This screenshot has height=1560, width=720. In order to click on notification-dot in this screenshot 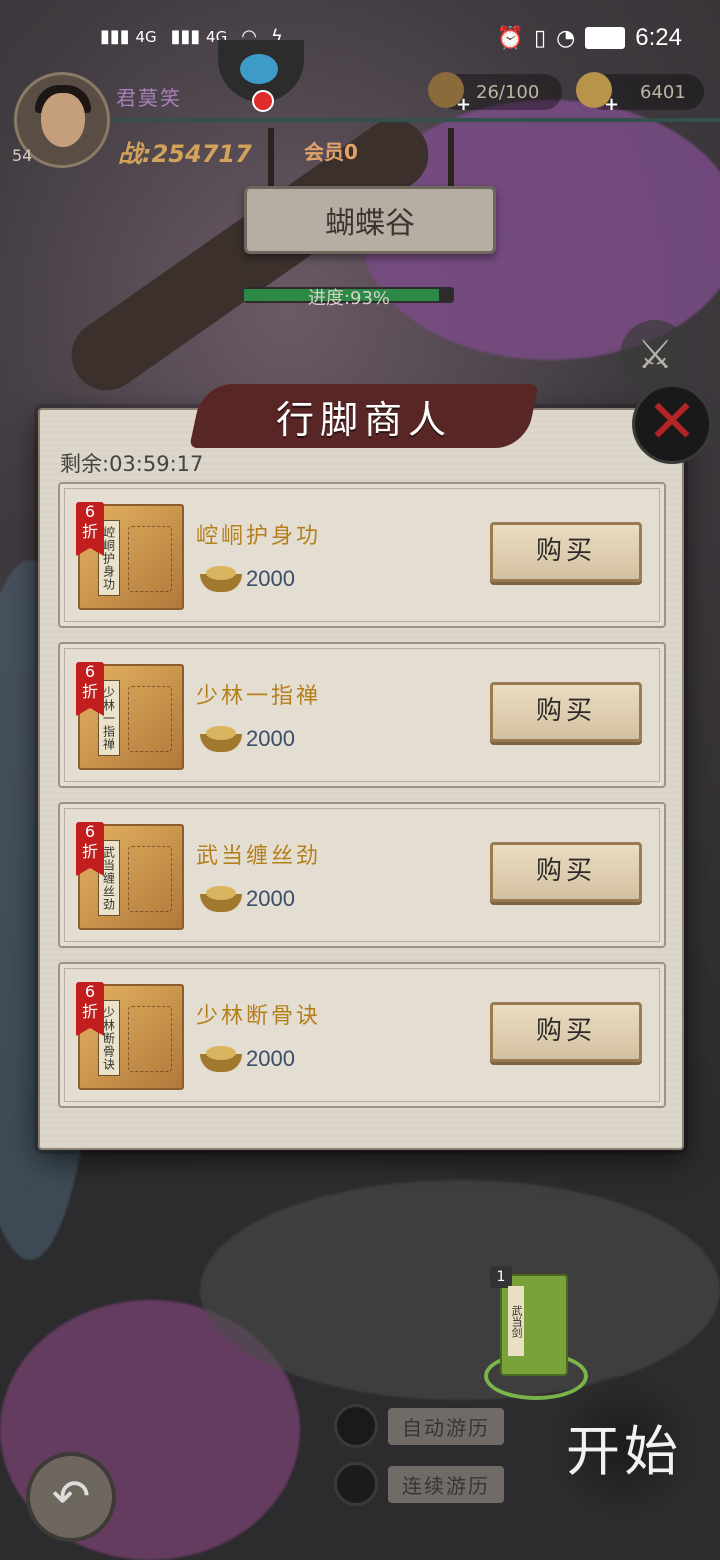, I will do `click(263, 101)`.